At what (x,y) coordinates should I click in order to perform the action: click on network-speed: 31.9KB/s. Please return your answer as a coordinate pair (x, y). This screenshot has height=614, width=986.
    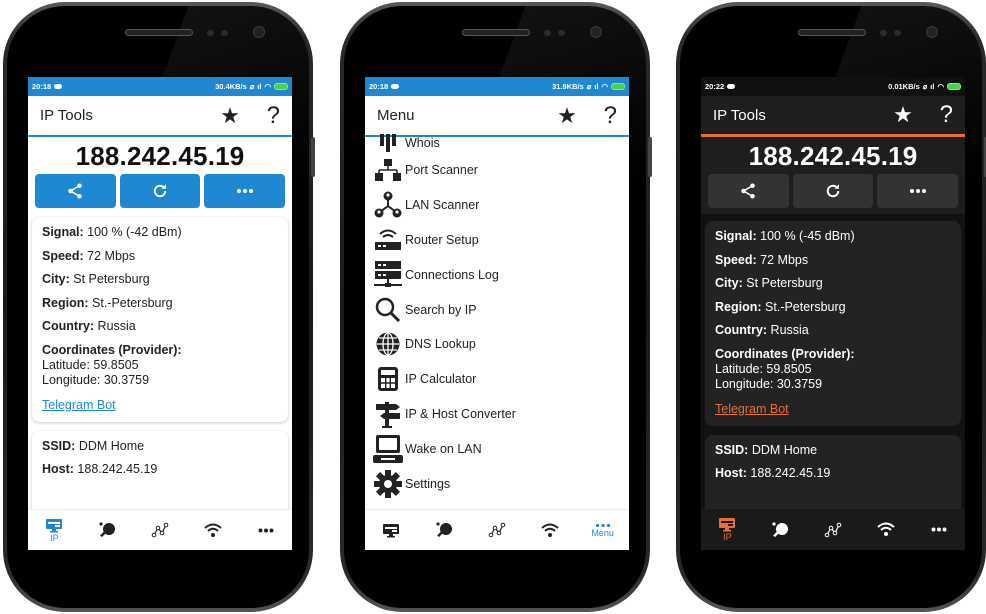
    Looking at the image, I should click on (568, 86).